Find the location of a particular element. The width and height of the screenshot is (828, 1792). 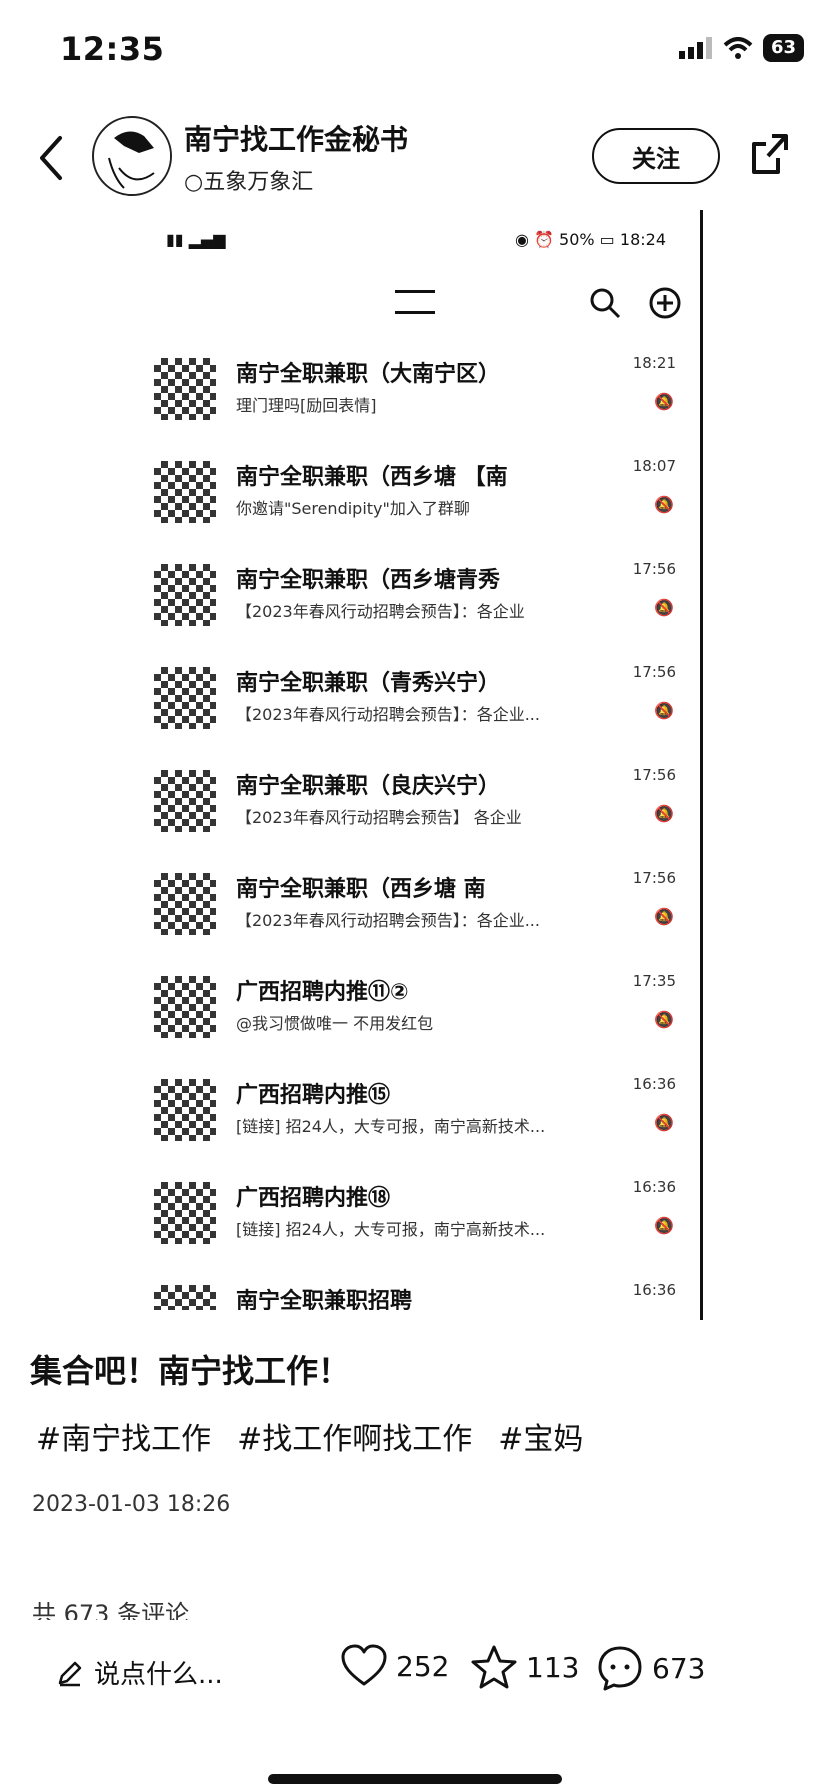

chat-name: 南宁全职兼职（西乡塘 【南 is located at coordinates (372, 477).